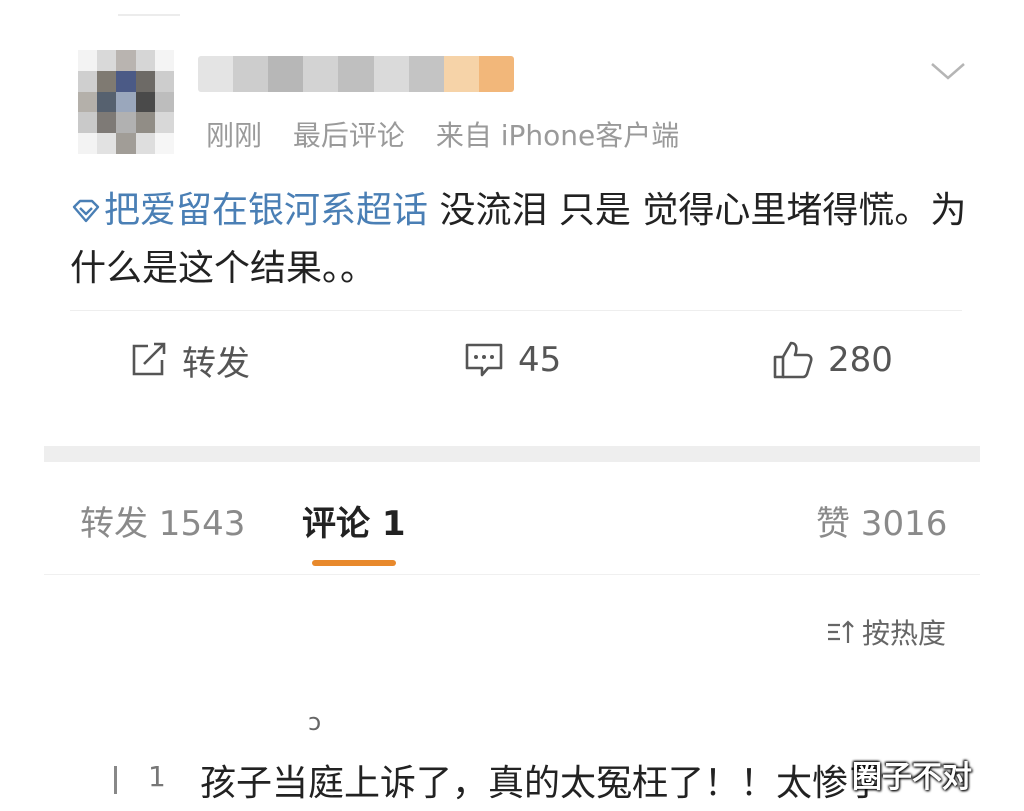 The width and height of the screenshot is (1024, 811). Describe the element at coordinates (149, 359) in the screenshot. I see `share-edit-icon` at that location.